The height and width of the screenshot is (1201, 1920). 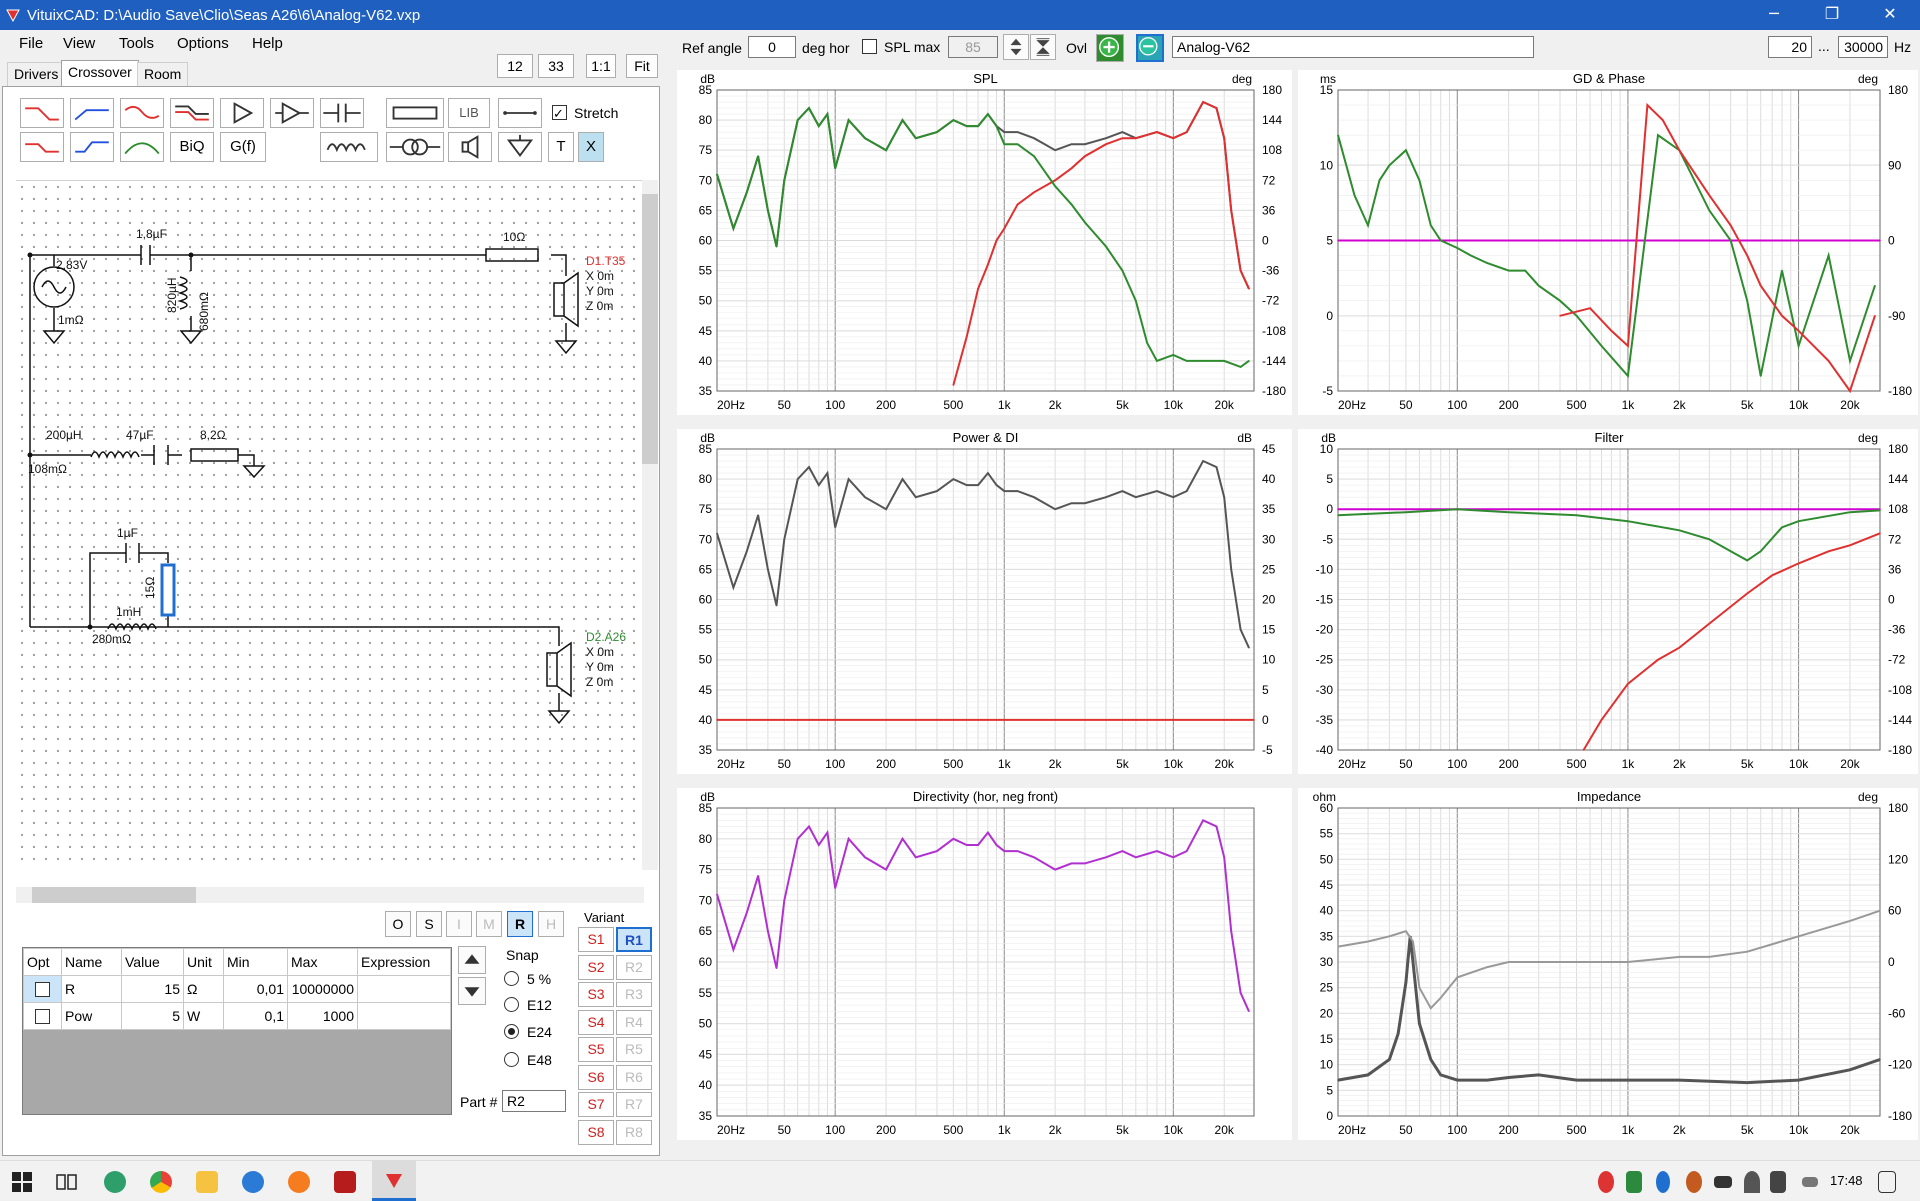 I want to click on inductor-button, so click(x=349, y=147).